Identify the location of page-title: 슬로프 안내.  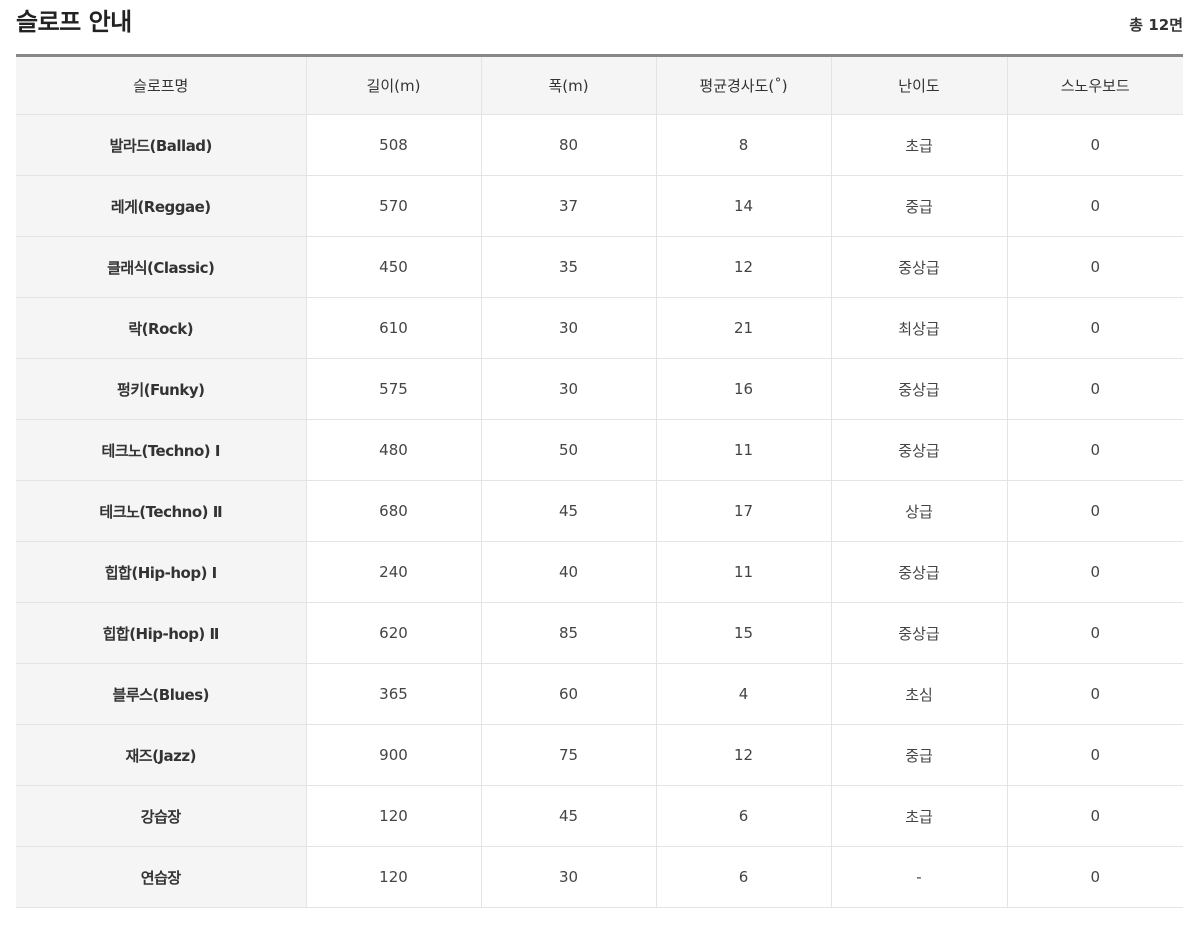
(74, 22).